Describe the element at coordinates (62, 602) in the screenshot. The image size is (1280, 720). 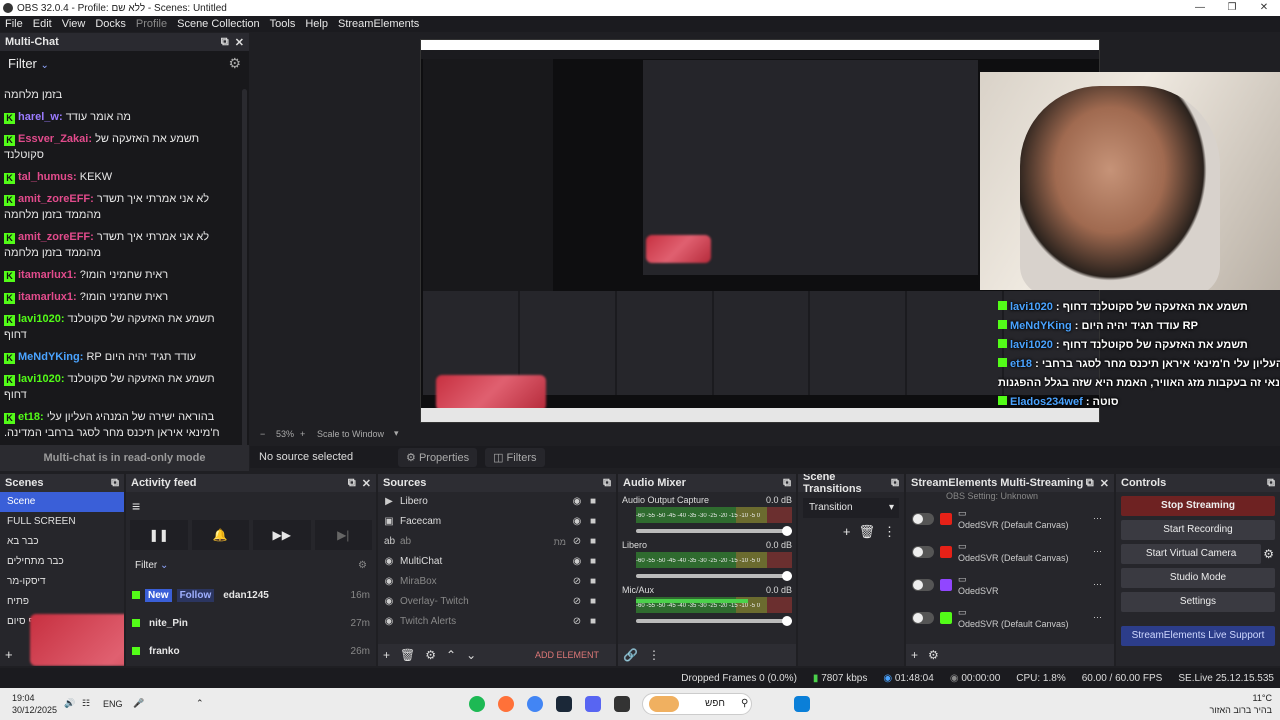
I see `scene-item: פתיח` at that location.